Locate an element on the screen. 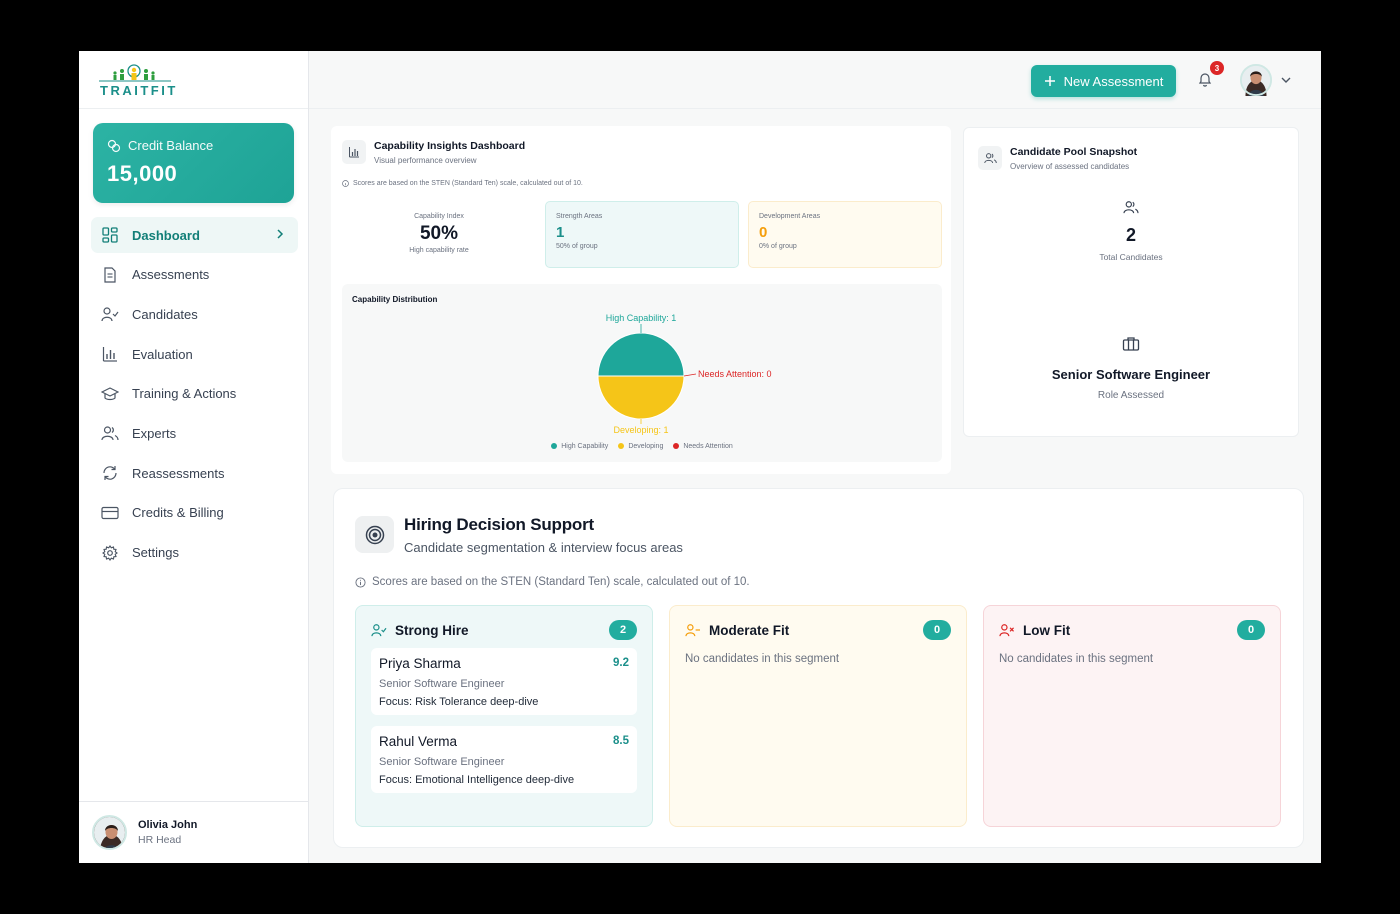  candidate-focus: Focus: Risk Tolerance deep-dive is located at coordinates (459, 702).